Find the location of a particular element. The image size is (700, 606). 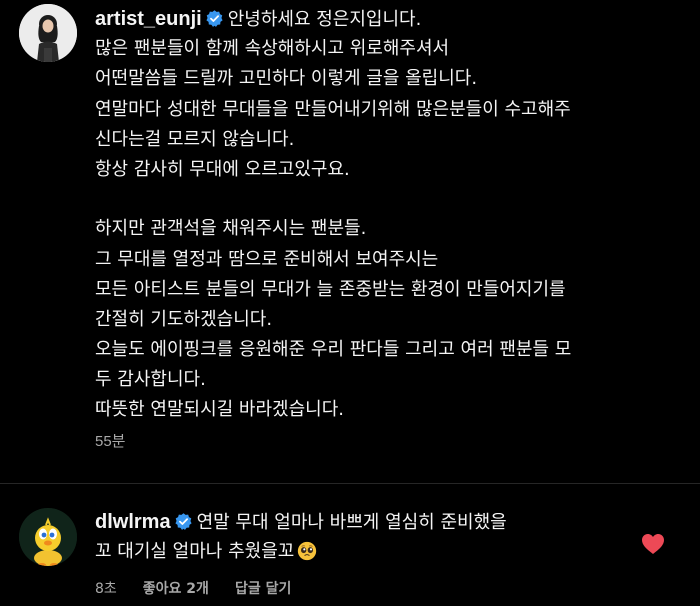

comment-likes-count: 좋아요 2개 is located at coordinates (176, 589).